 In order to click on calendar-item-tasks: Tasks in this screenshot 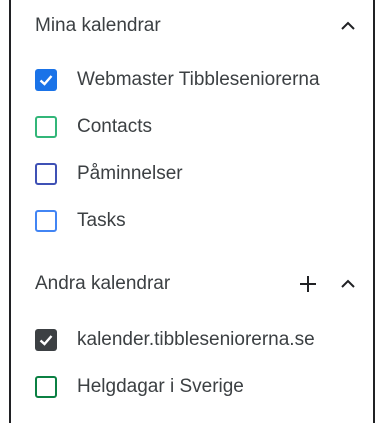, I will do `click(198, 221)`.